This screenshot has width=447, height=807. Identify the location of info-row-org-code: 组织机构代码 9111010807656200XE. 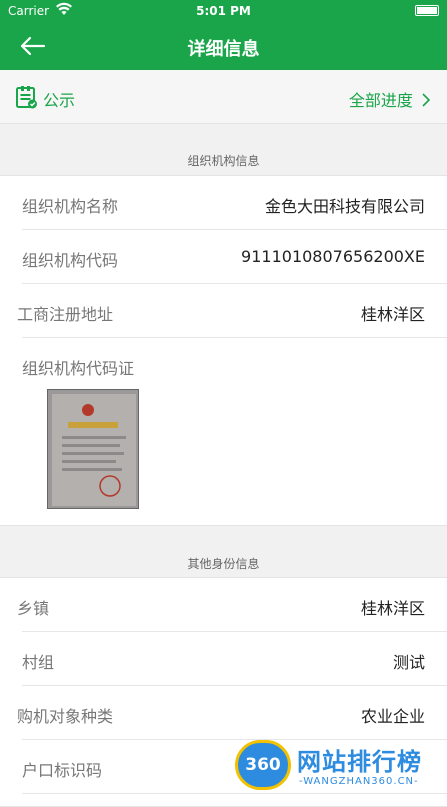
(223, 257).